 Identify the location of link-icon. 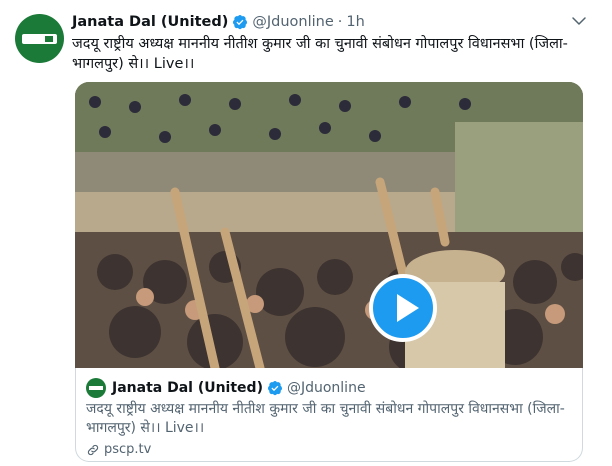
(93, 449).